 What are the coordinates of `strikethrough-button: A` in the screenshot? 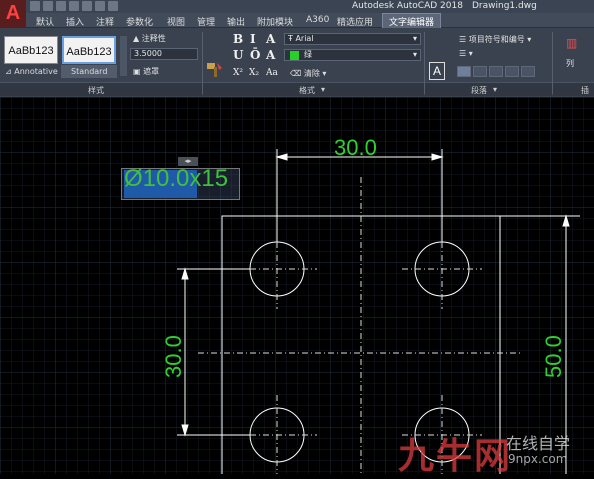 It's located at (270, 39).